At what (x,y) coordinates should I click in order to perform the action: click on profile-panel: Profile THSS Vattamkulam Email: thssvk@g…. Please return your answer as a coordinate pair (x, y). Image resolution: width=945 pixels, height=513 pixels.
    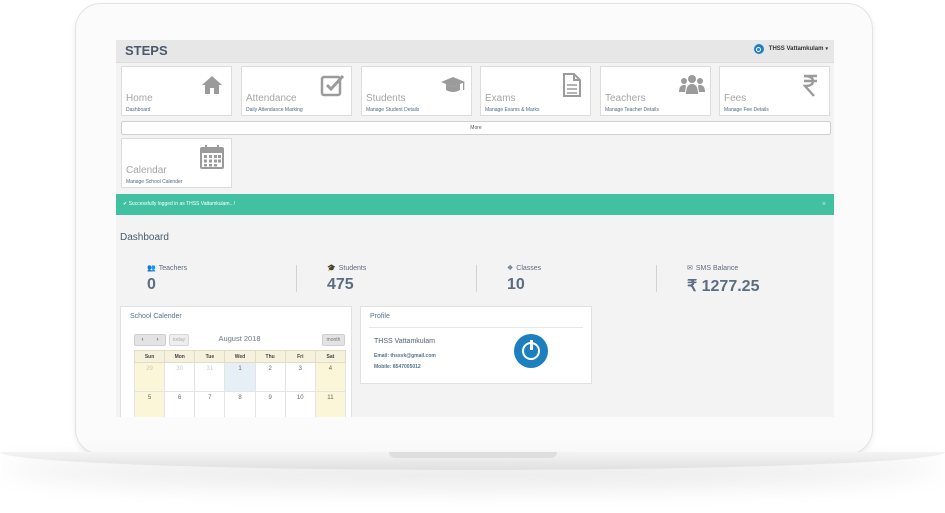
    Looking at the image, I should click on (476, 345).